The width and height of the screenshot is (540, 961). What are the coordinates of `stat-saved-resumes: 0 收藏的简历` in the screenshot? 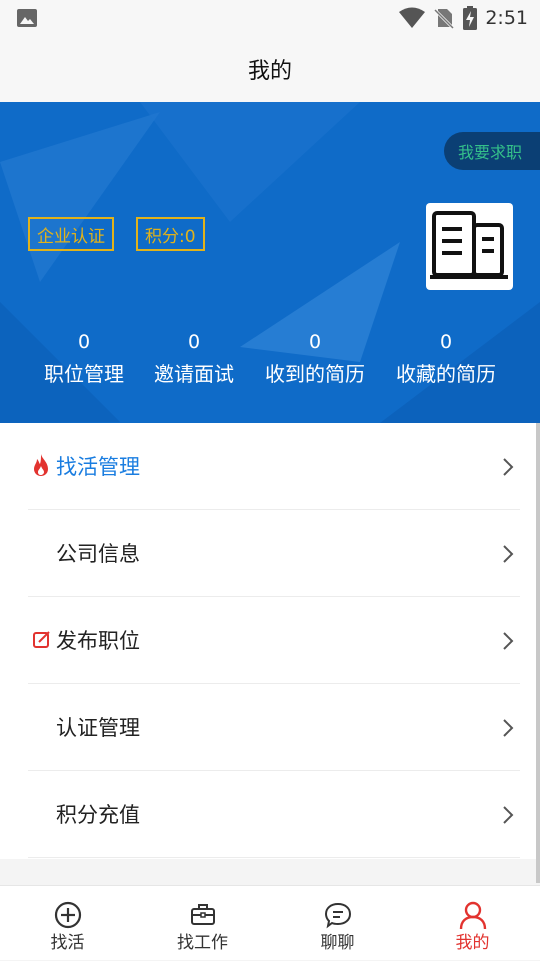 It's located at (446, 359).